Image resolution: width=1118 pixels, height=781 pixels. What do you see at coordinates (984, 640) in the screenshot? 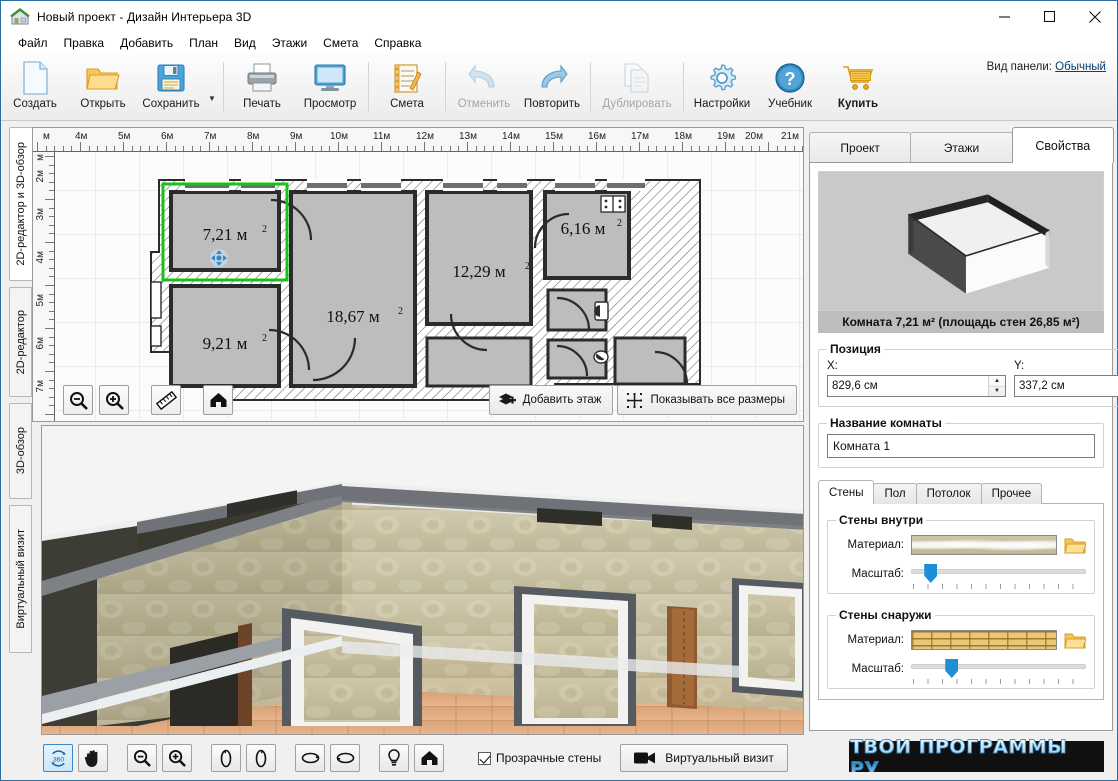
I see `outside-material-swatch` at bounding box center [984, 640].